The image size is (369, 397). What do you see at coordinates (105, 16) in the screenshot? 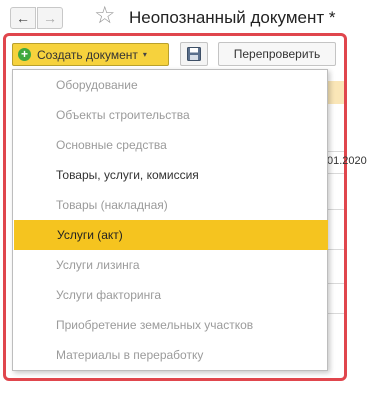
I see `star-icon: ☆` at bounding box center [105, 16].